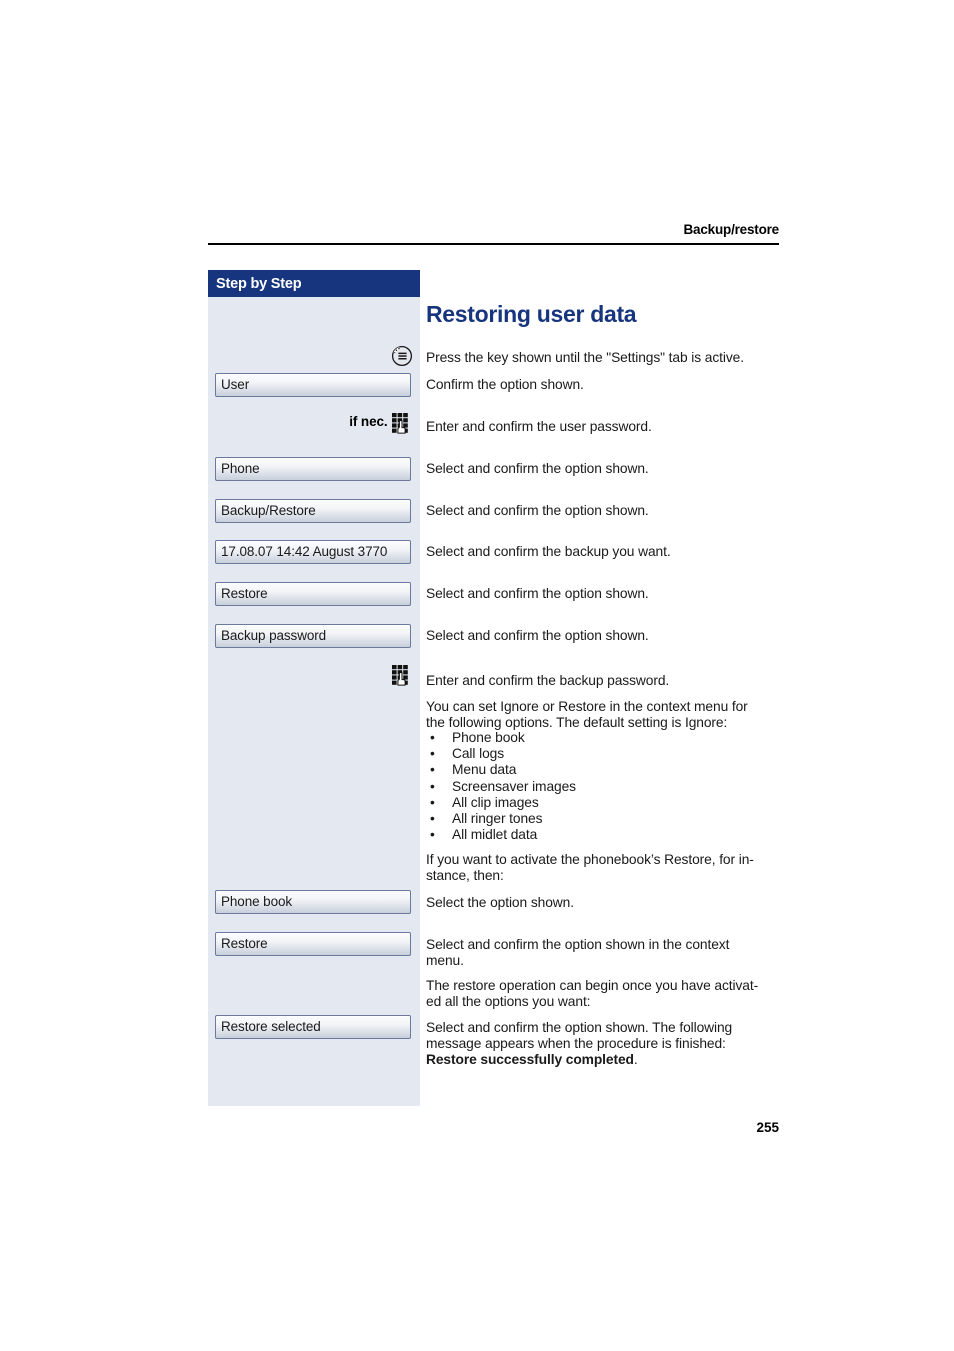 Image resolution: width=954 pixels, height=1351 pixels. What do you see at coordinates (445, 960) in the screenshot?
I see `context-menu-text-line2: menu.` at bounding box center [445, 960].